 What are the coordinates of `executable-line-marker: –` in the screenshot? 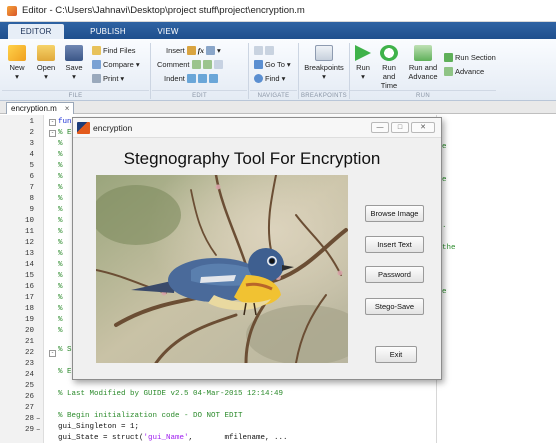 It's located at (38, 430).